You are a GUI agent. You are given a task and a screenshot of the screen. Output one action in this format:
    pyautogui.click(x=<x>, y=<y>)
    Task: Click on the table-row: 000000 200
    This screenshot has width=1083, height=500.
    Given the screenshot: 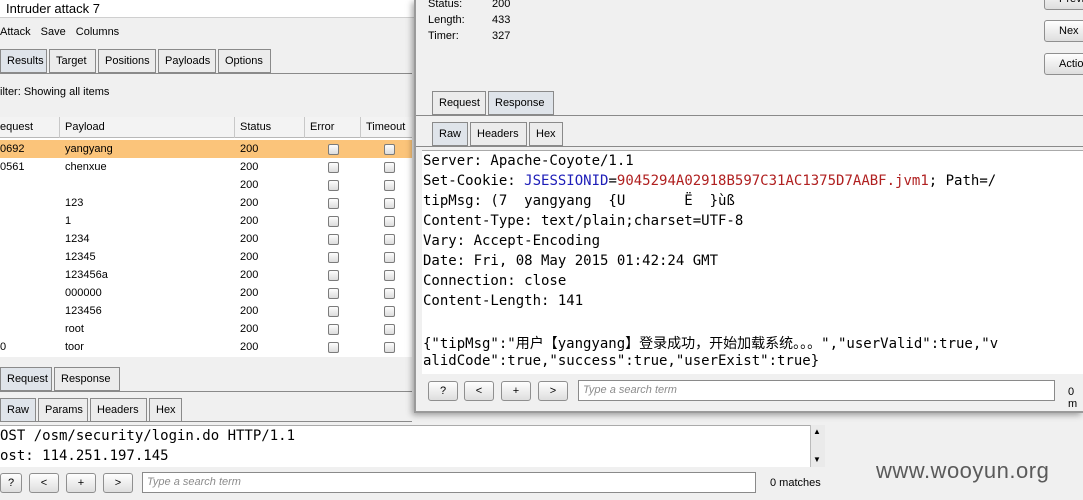 What is the action you would take?
    pyautogui.click(x=206, y=293)
    